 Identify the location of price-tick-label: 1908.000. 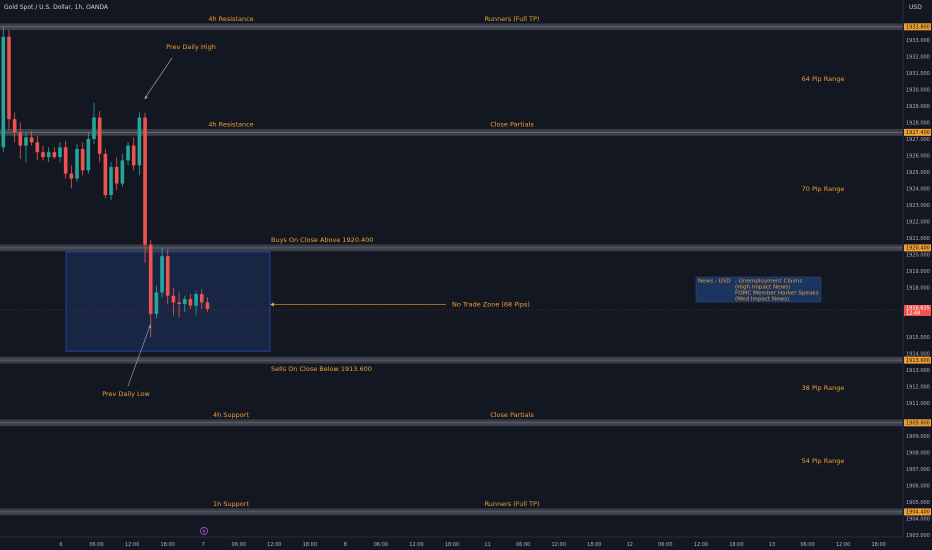
(918, 453).